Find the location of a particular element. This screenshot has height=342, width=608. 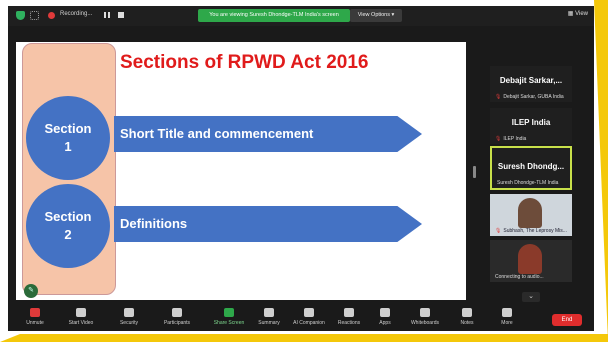

notes-icon is located at coordinates (467, 312).